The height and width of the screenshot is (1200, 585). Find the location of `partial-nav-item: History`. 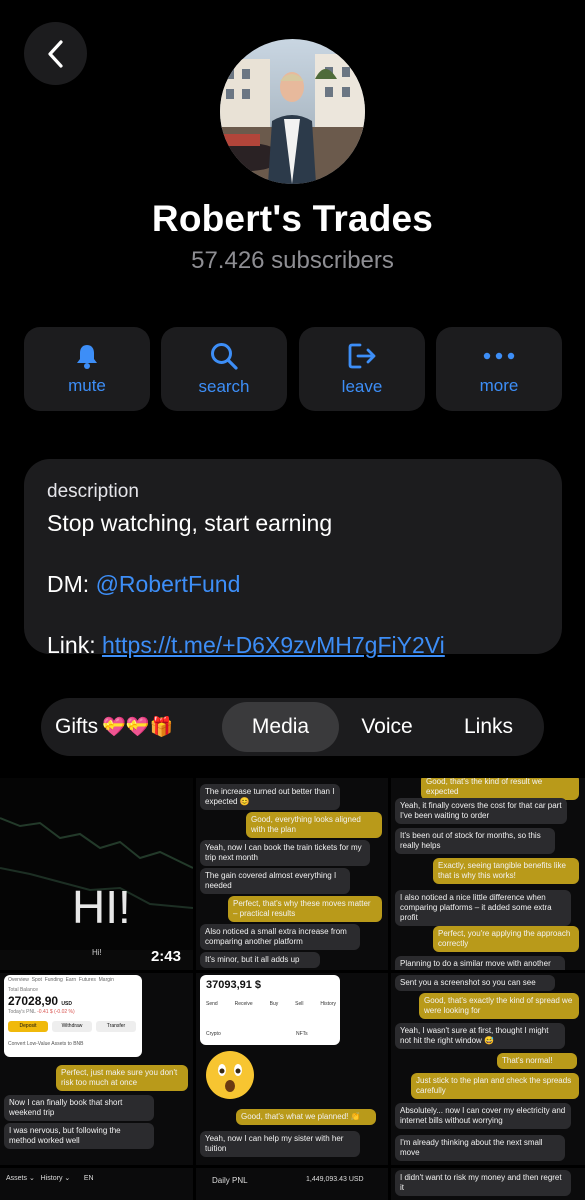

partial-nav-item: History is located at coordinates (51, 1178).